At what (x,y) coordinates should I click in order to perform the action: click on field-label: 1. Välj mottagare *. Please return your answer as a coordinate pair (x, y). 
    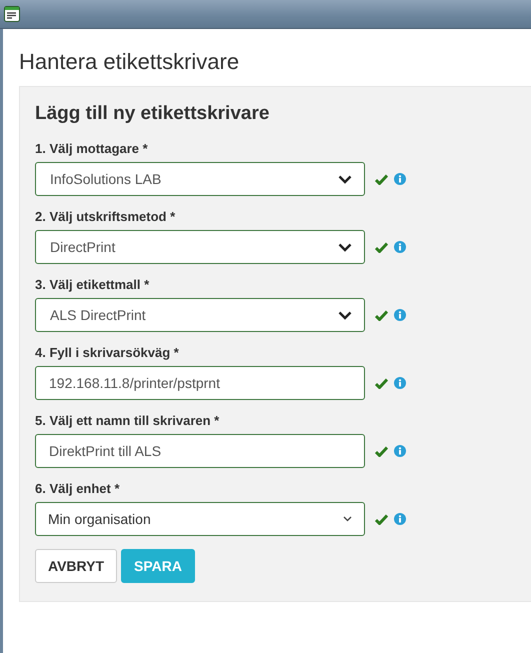
    Looking at the image, I should click on (92, 148).